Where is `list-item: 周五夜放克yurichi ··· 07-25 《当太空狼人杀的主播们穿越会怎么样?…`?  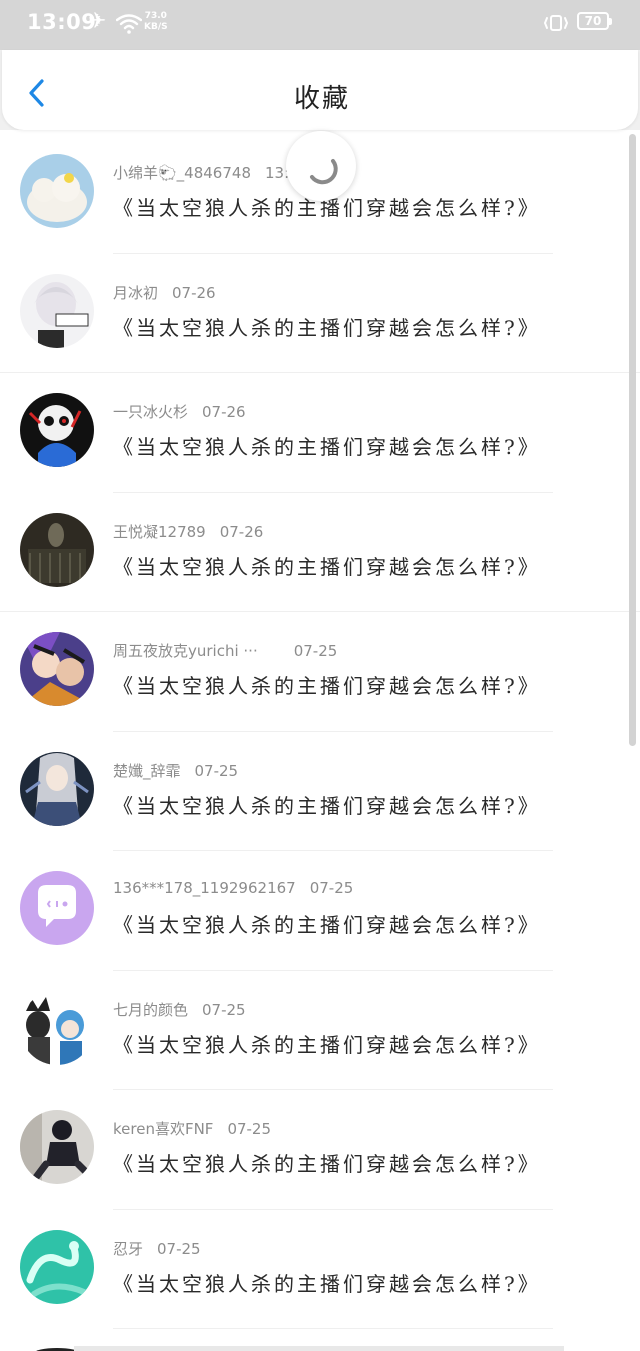 list-item: 周五夜放克yurichi ··· 07-25 《当太空狼人杀的主播们穿越会怎么样?… is located at coordinates (320, 672).